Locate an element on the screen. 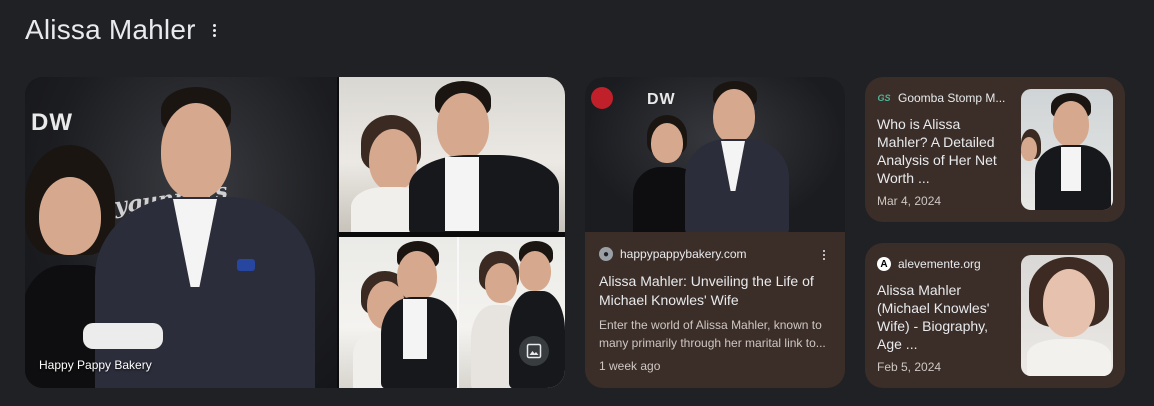 This screenshot has height=406, width=1154. page-header: Alissa Mahler is located at coordinates (123, 30).